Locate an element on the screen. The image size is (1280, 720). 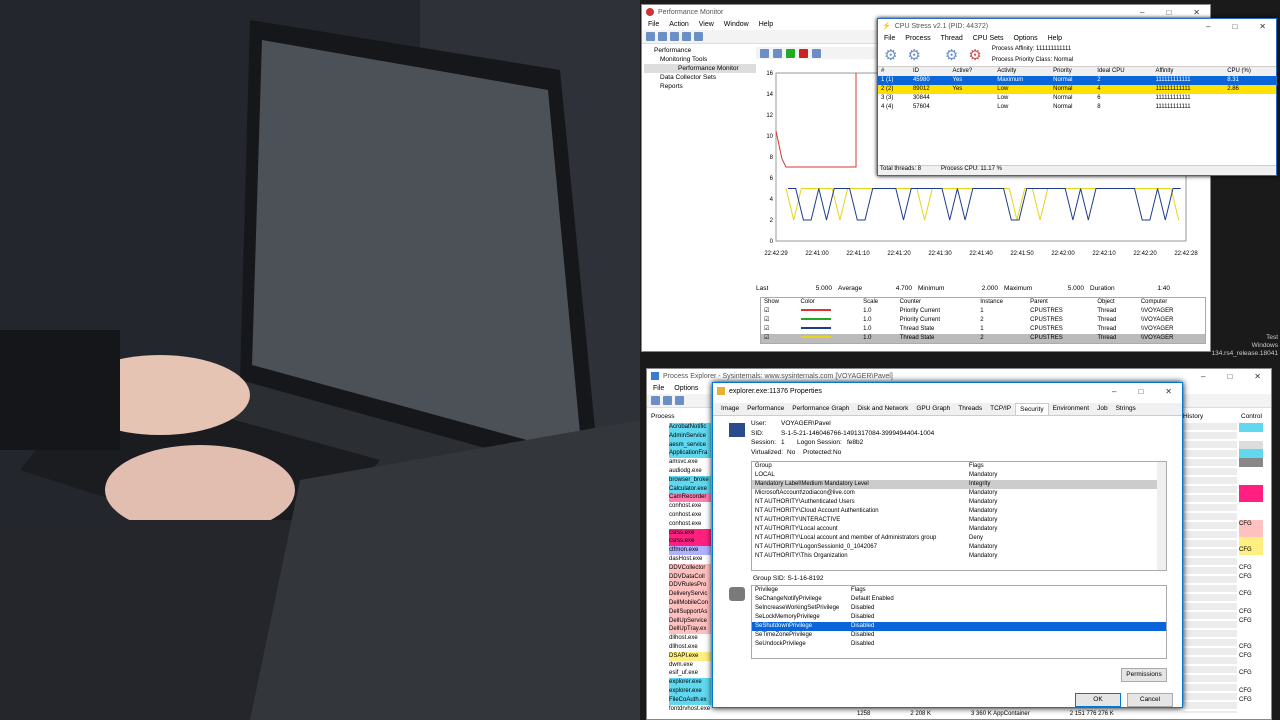
highlight-icon is located at coordinates (816, 53).